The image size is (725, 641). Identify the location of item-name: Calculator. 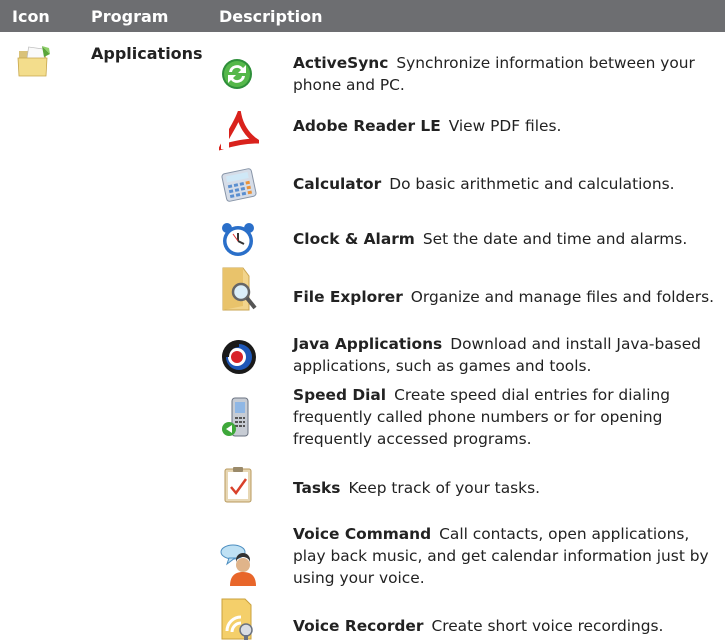
(337, 184).